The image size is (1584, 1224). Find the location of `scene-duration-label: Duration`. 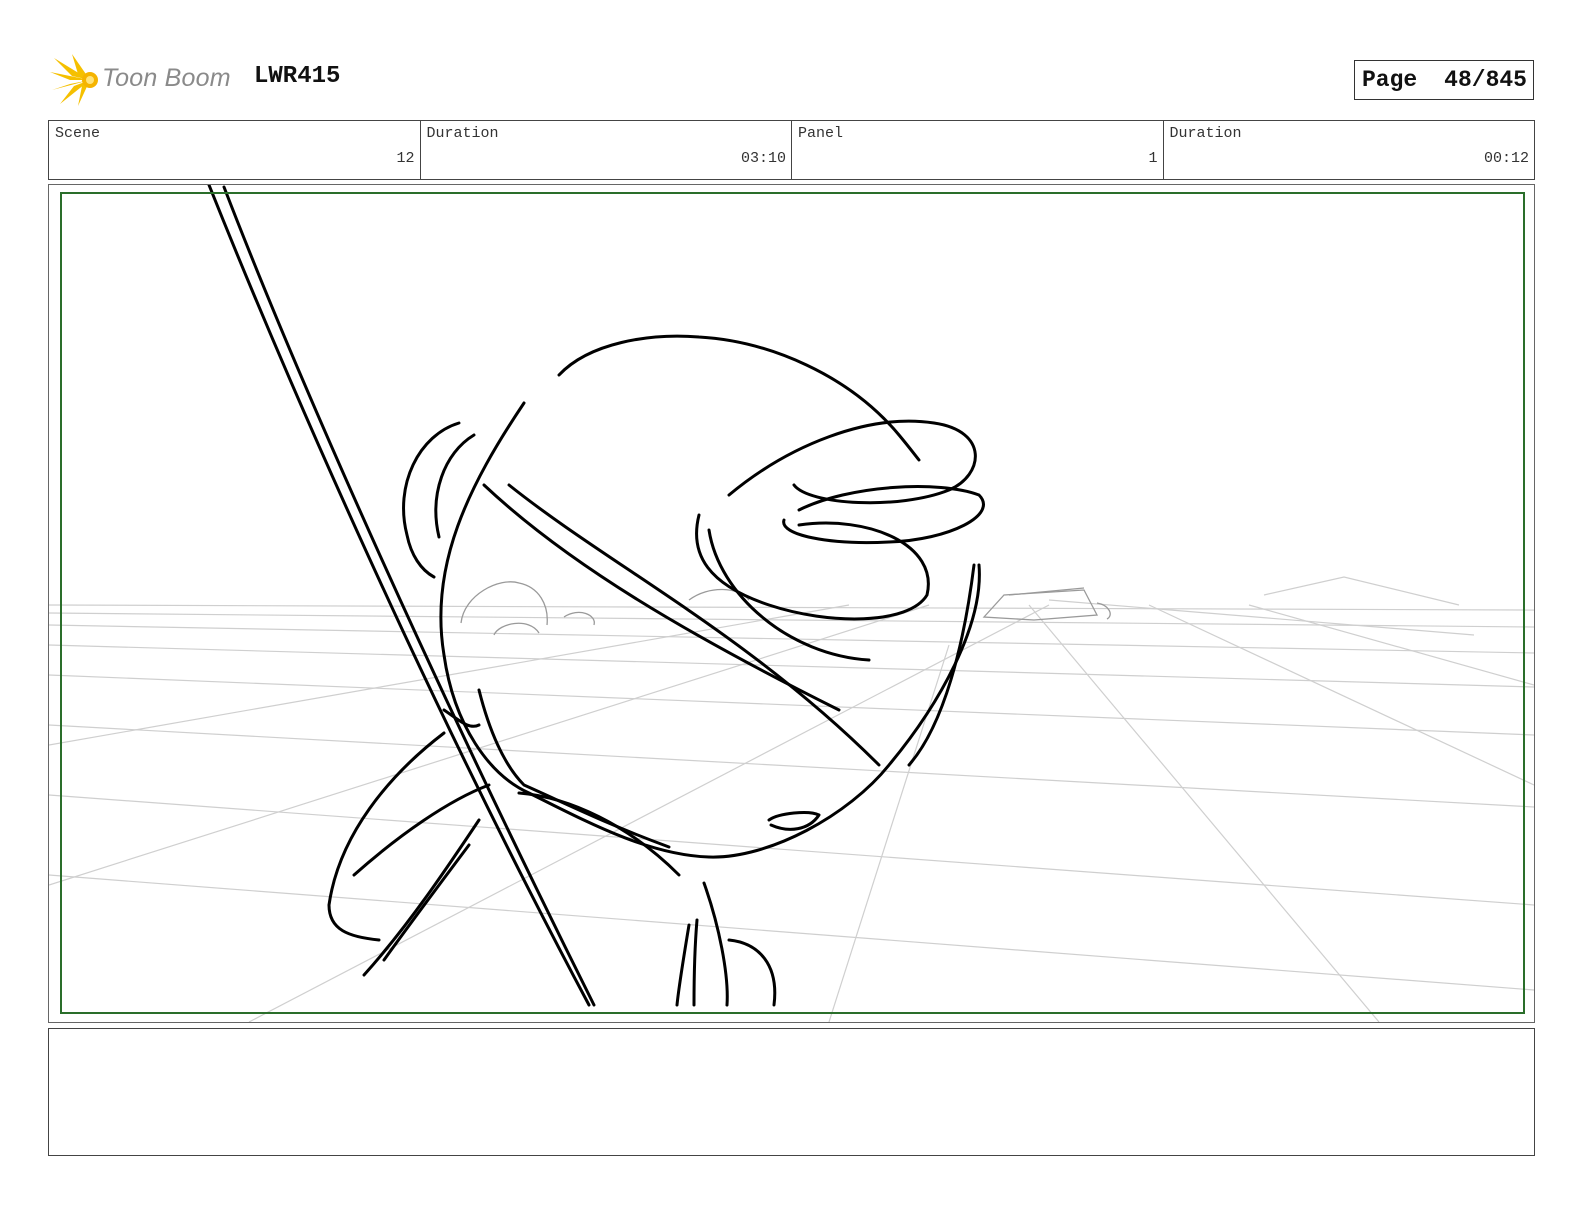

scene-duration-label: Duration is located at coordinates (462, 133).